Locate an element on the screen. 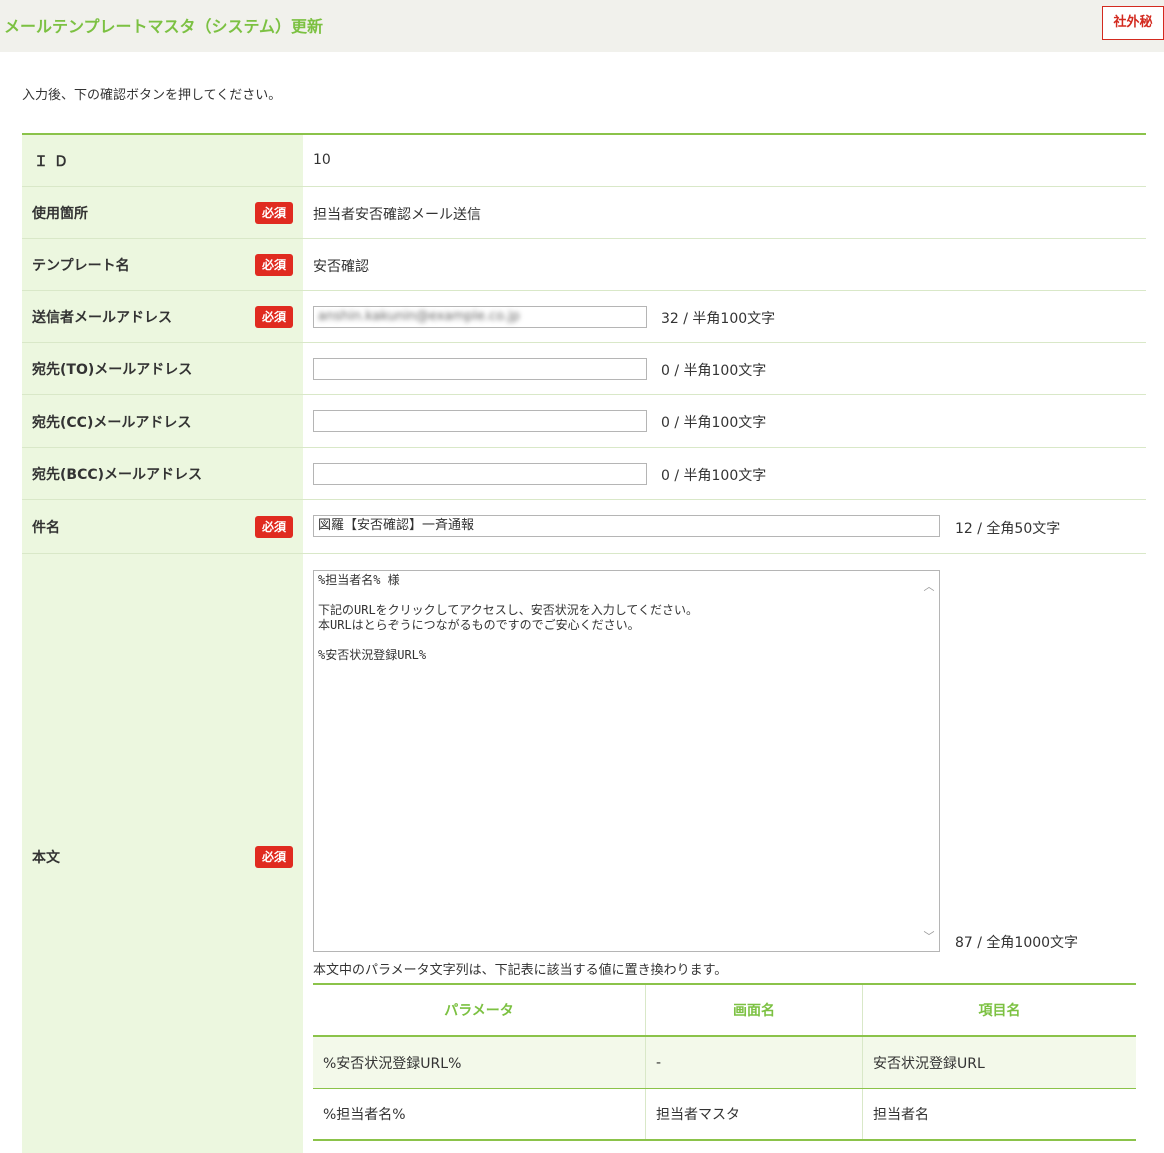 The width and height of the screenshot is (1164, 1153). cc-counter: 0 / 半角100文字 is located at coordinates (714, 423).